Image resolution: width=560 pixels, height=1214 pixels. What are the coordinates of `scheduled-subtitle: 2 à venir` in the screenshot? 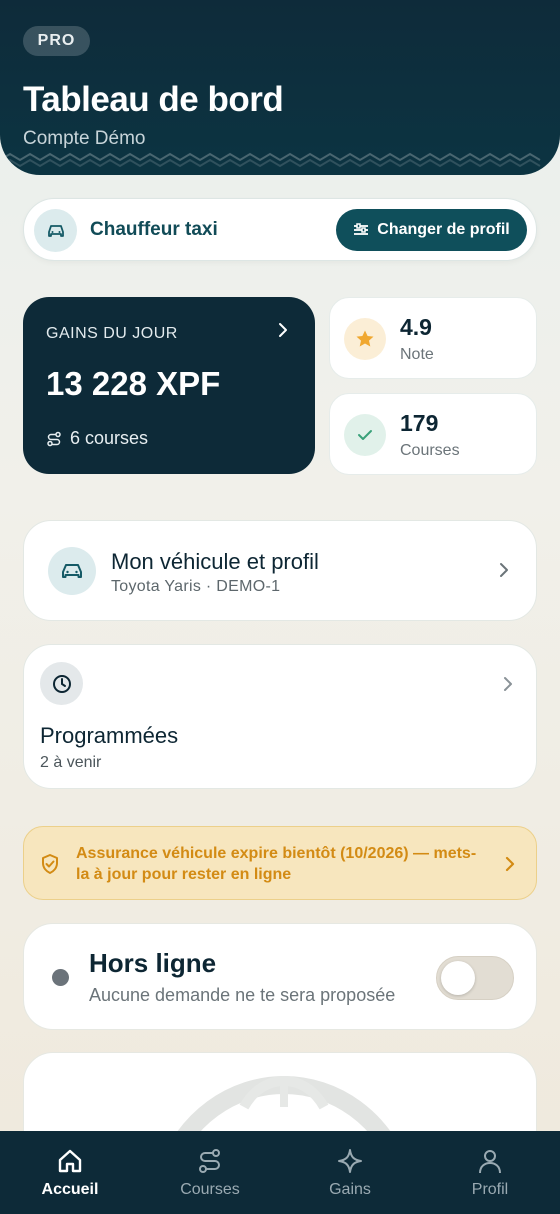 It's located at (71, 762).